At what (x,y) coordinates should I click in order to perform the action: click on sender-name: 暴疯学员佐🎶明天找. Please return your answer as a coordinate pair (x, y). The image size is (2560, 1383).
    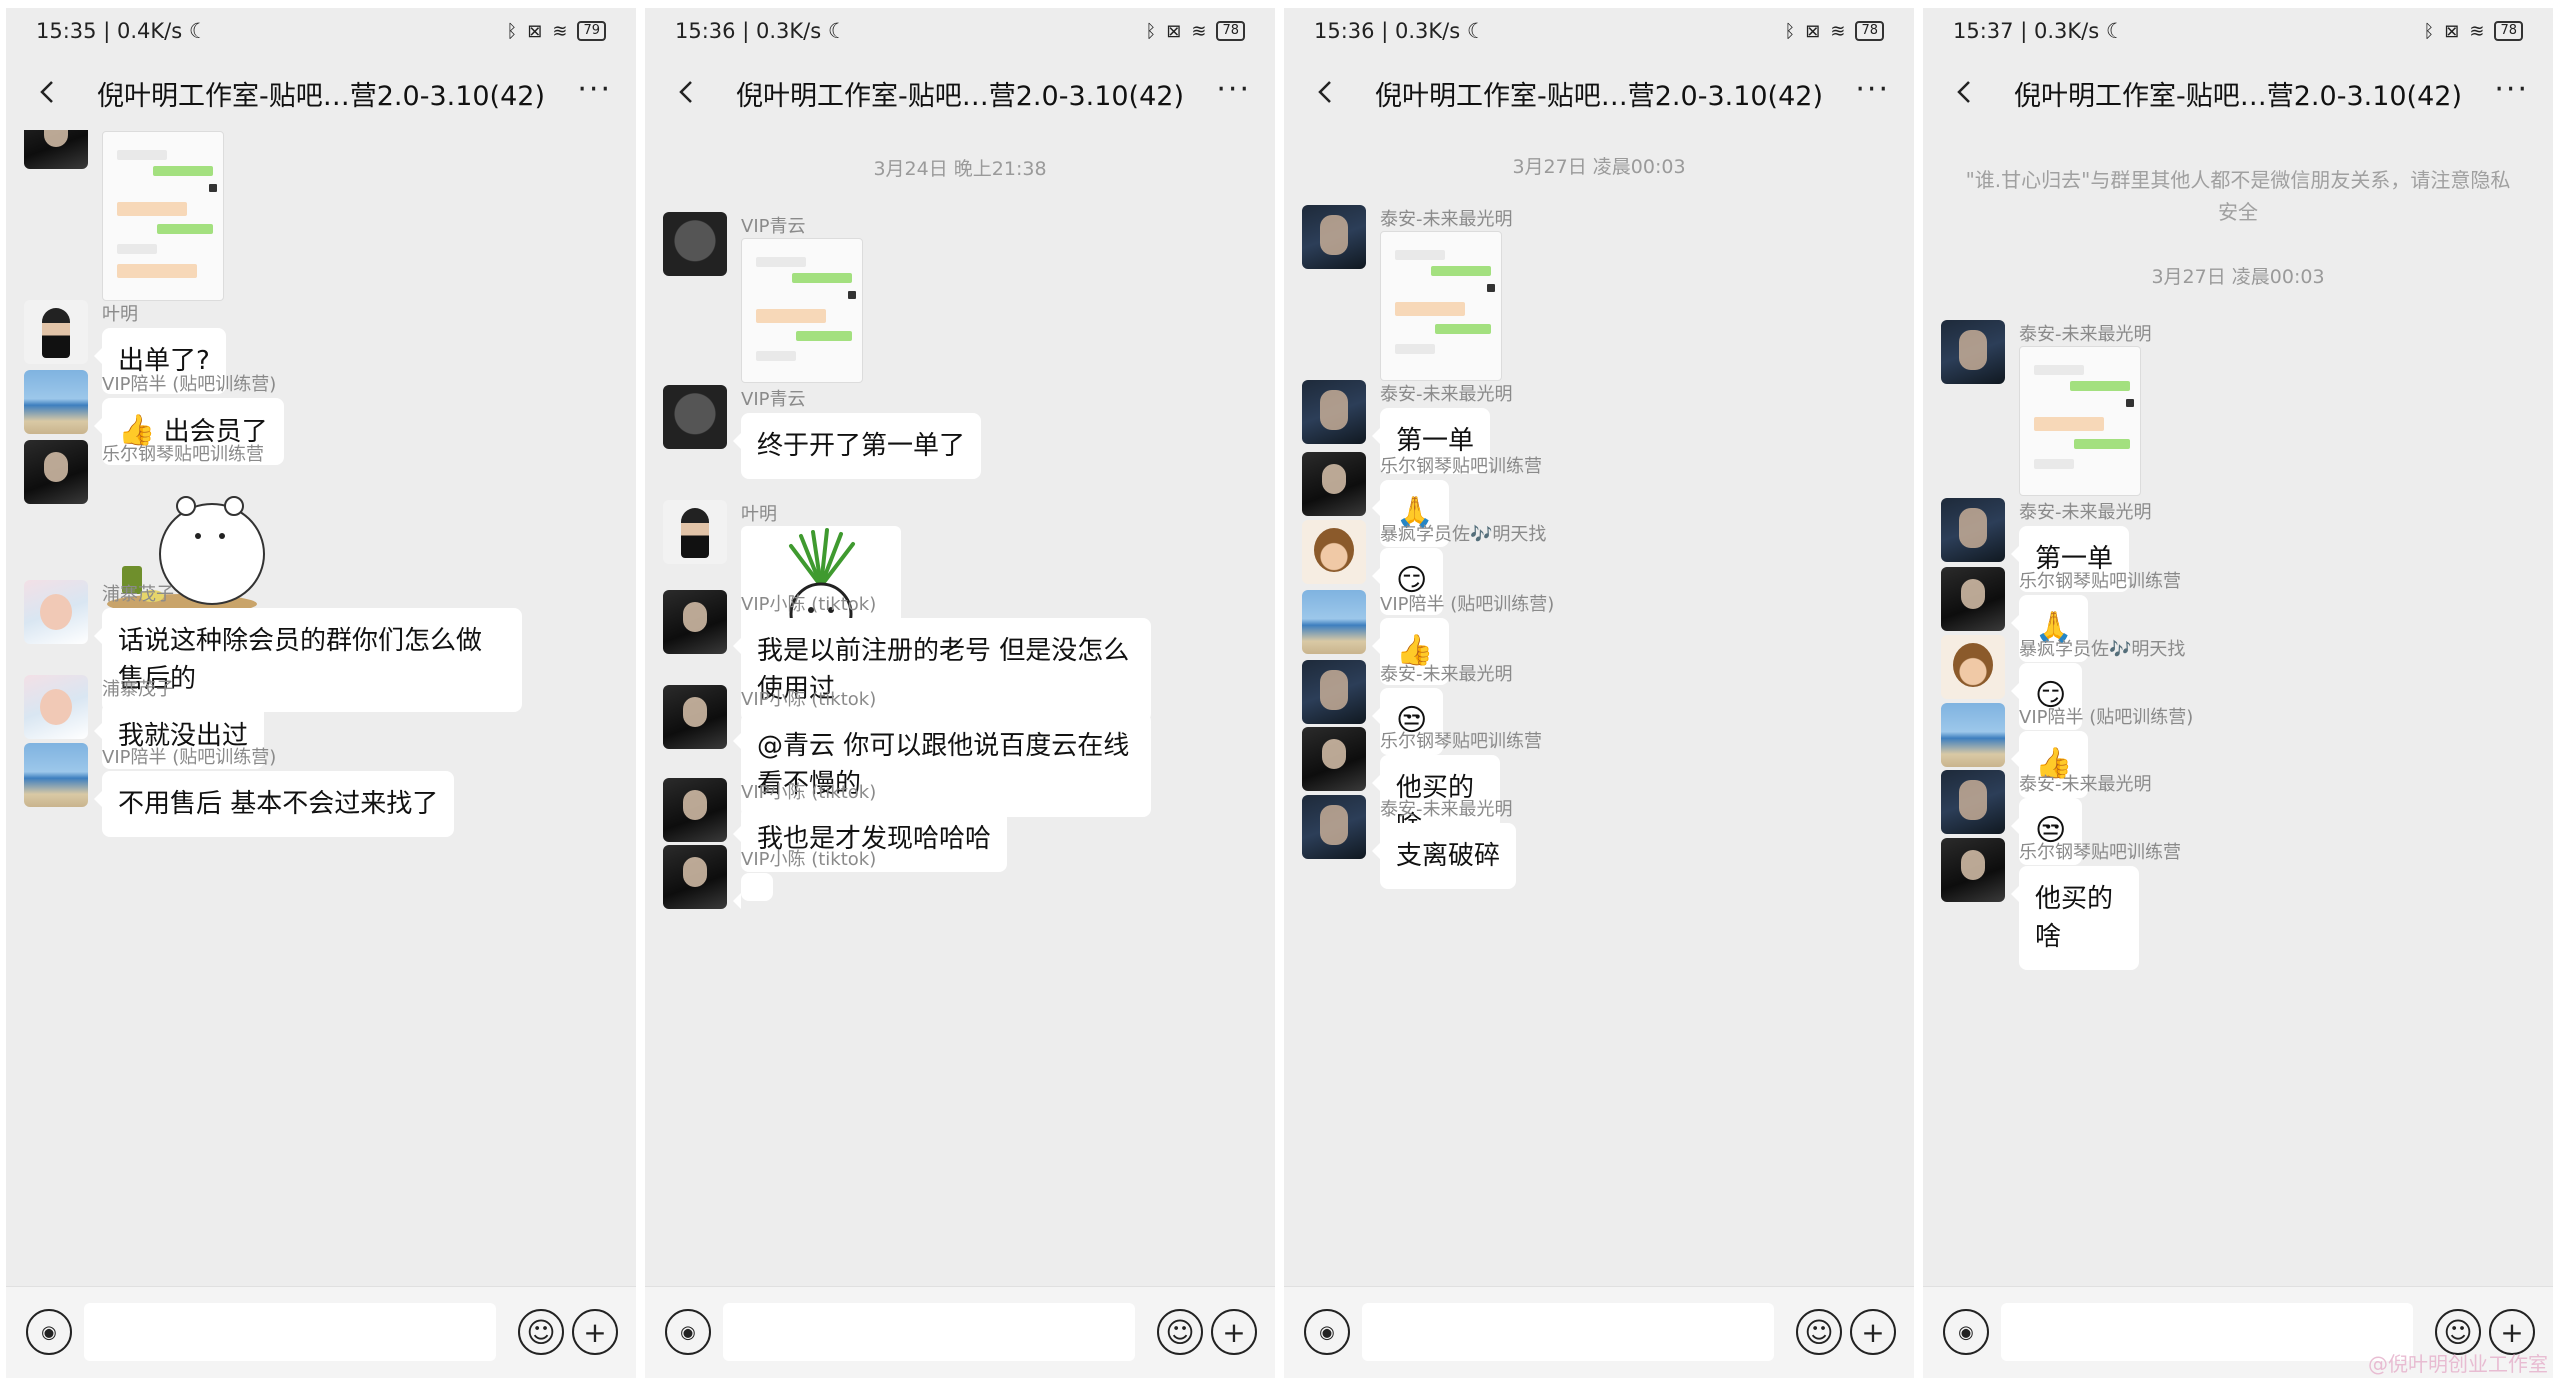
    Looking at the image, I should click on (1463, 534).